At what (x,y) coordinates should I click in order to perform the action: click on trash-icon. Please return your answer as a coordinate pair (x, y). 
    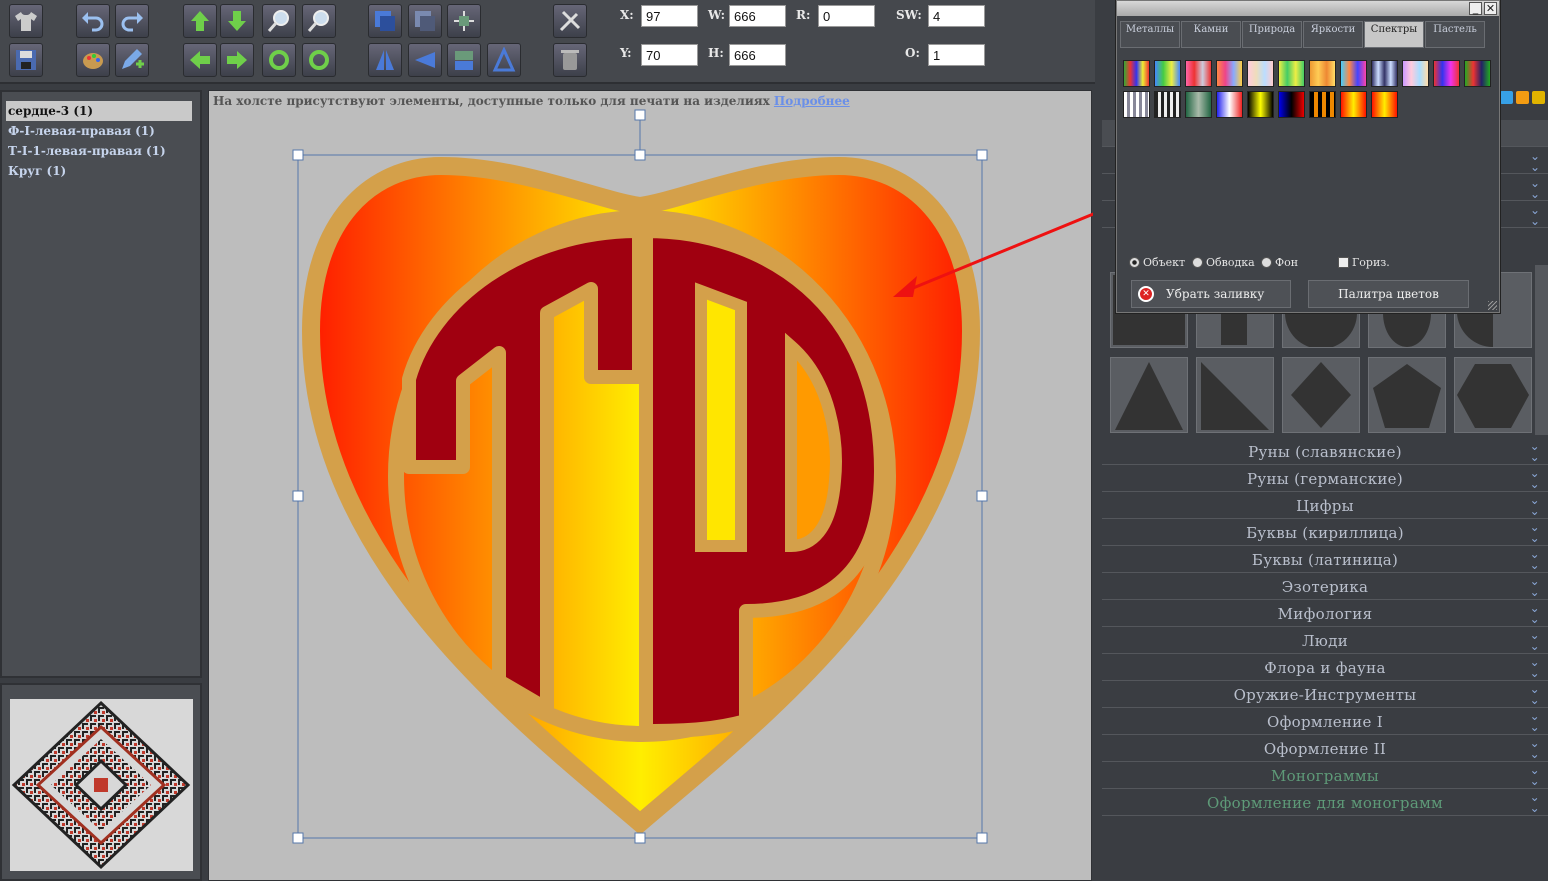
    Looking at the image, I should click on (570, 60).